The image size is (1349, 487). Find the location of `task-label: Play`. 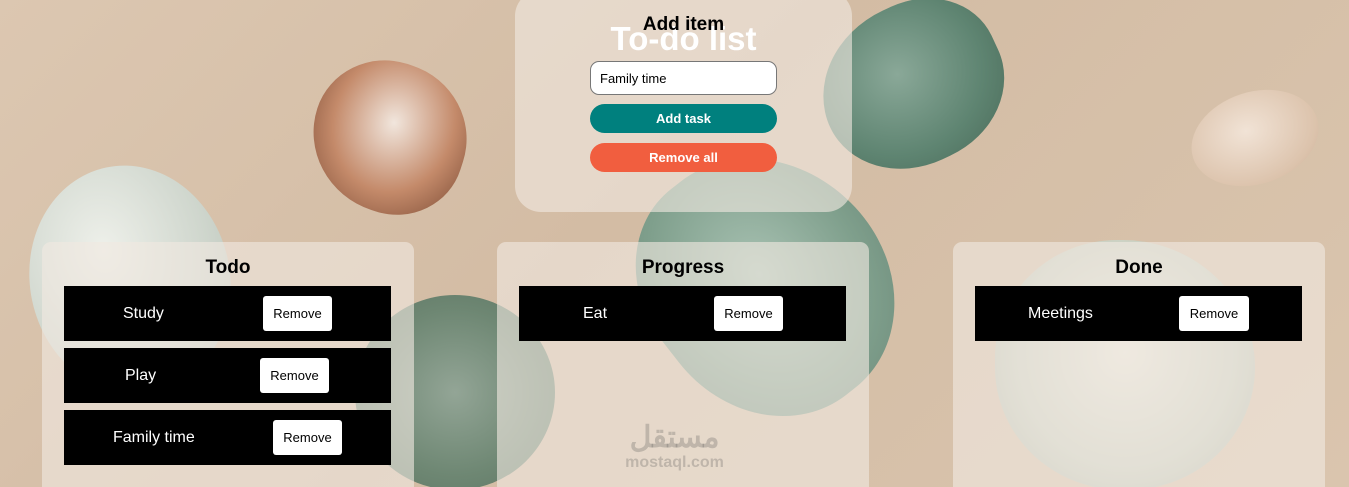

task-label: Play is located at coordinates (141, 375).